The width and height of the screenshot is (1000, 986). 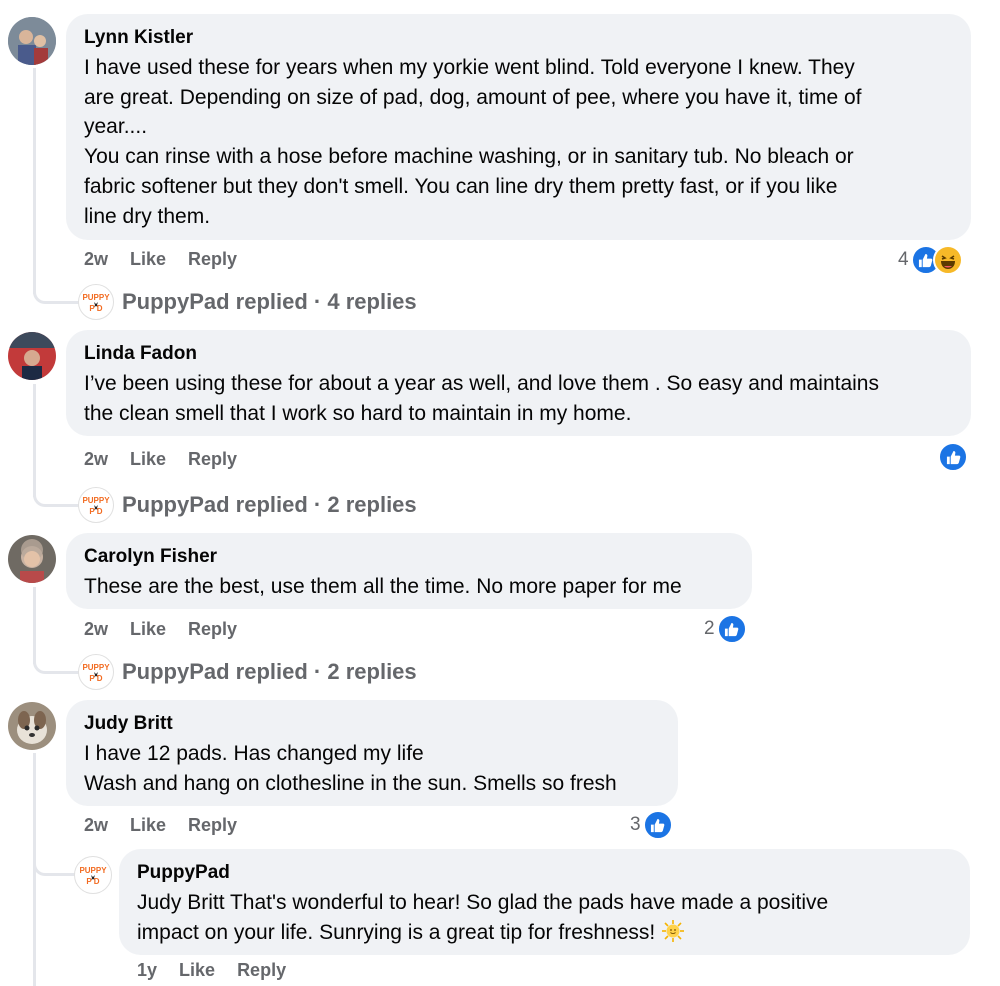 I want to click on comment-author: Lynn Kistler, so click(x=518, y=38).